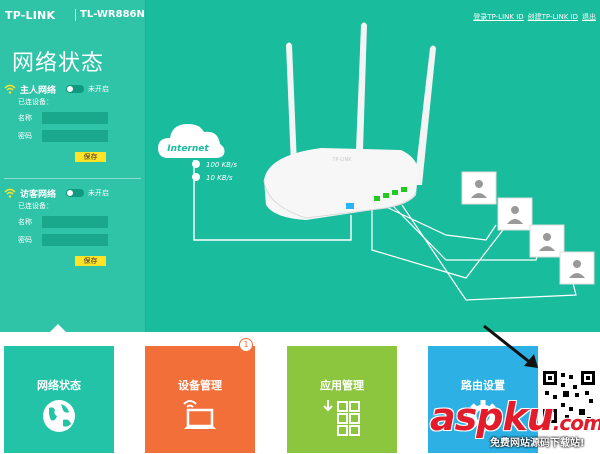 The image size is (600, 454). Describe the element at coordinates (341, 160) in the screenshot. I see `router-logo: TP-LINK` at that location.